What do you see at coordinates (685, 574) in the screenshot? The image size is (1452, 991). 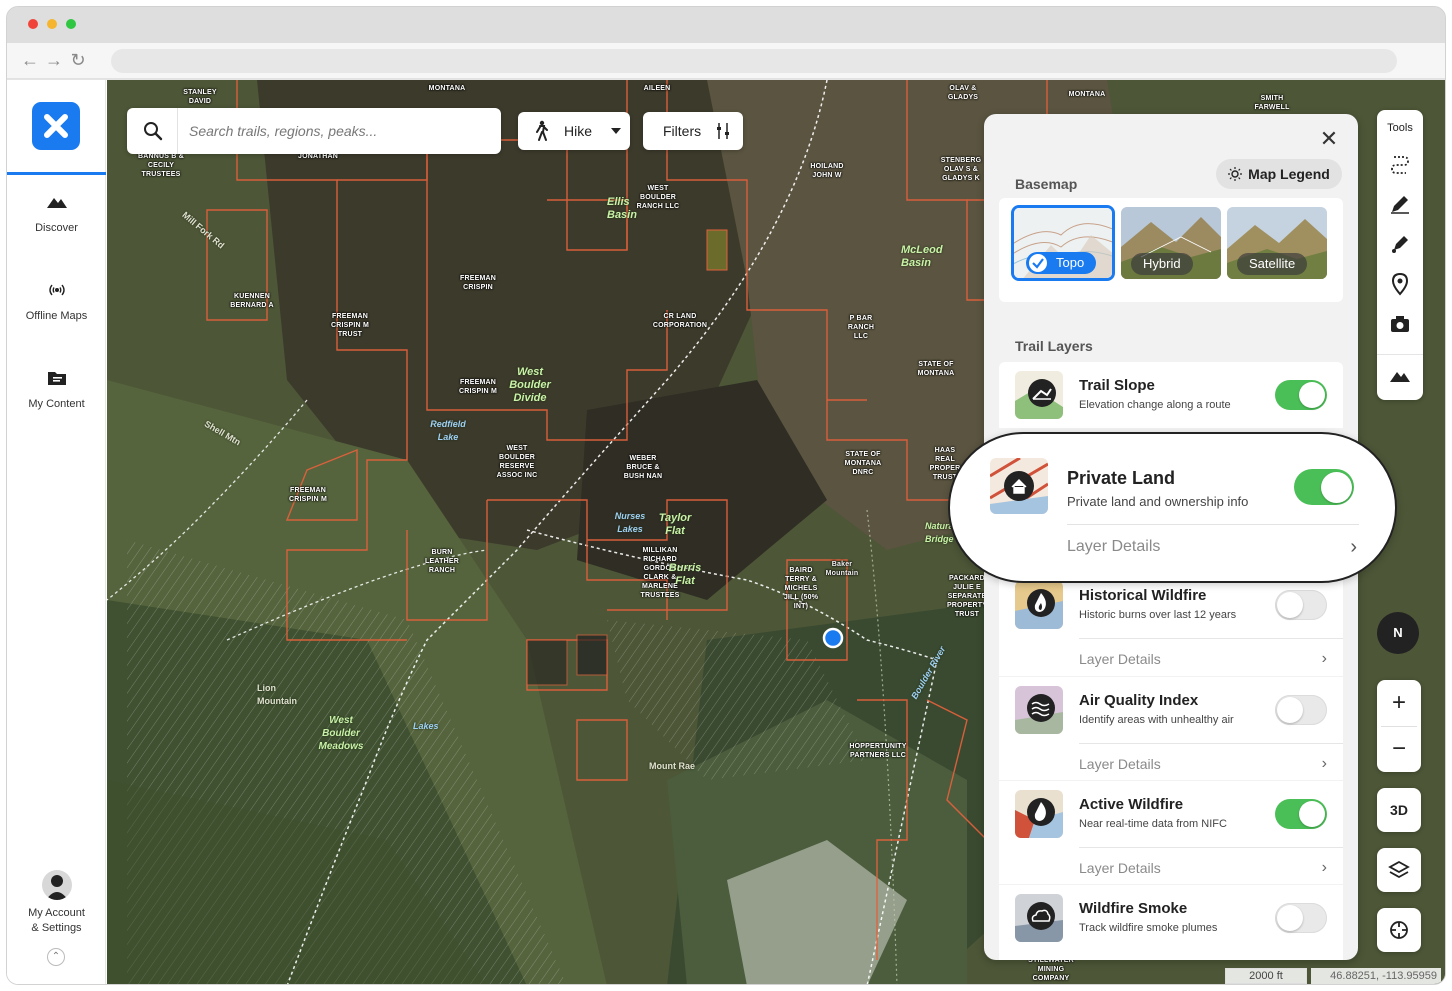 I see `map-label: Burris Flat` at bounding box center [685, 574].